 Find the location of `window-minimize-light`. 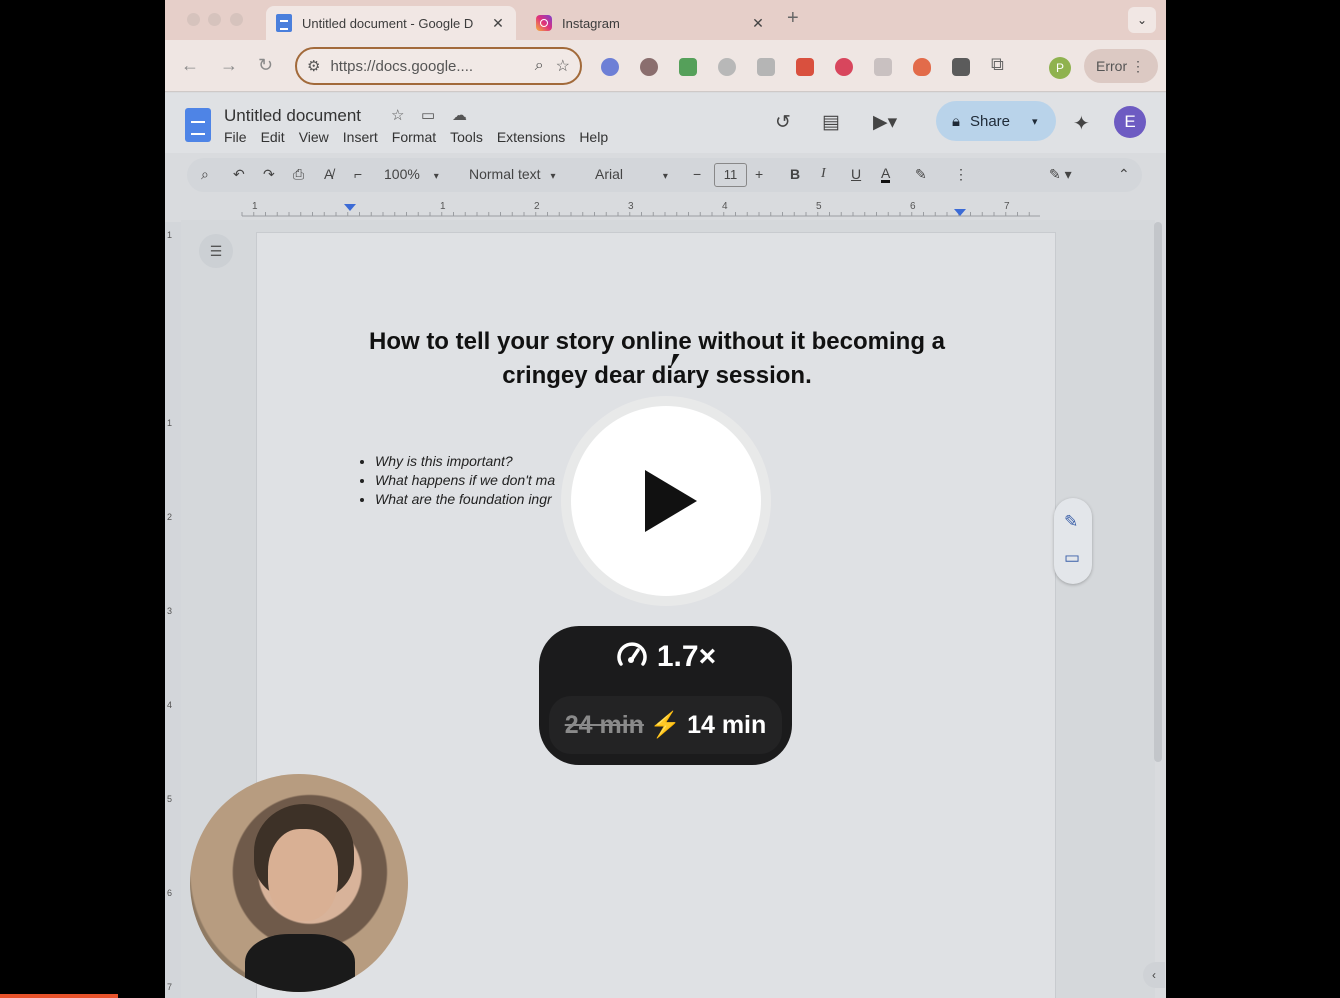

window-minimize-light is located at coordinates (214, 19).